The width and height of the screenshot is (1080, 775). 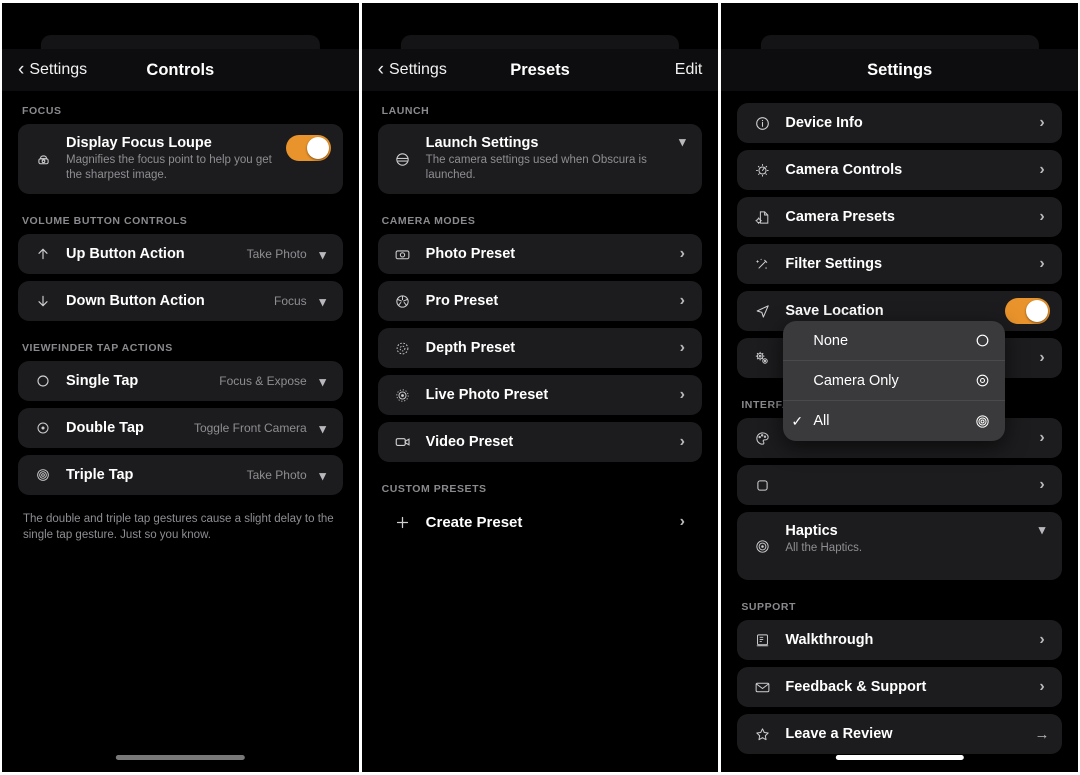 What do you see at coordinates (899, 766) in the screenshot?
I see `section-header: EXTRAS` at bounding box center [899, 766].